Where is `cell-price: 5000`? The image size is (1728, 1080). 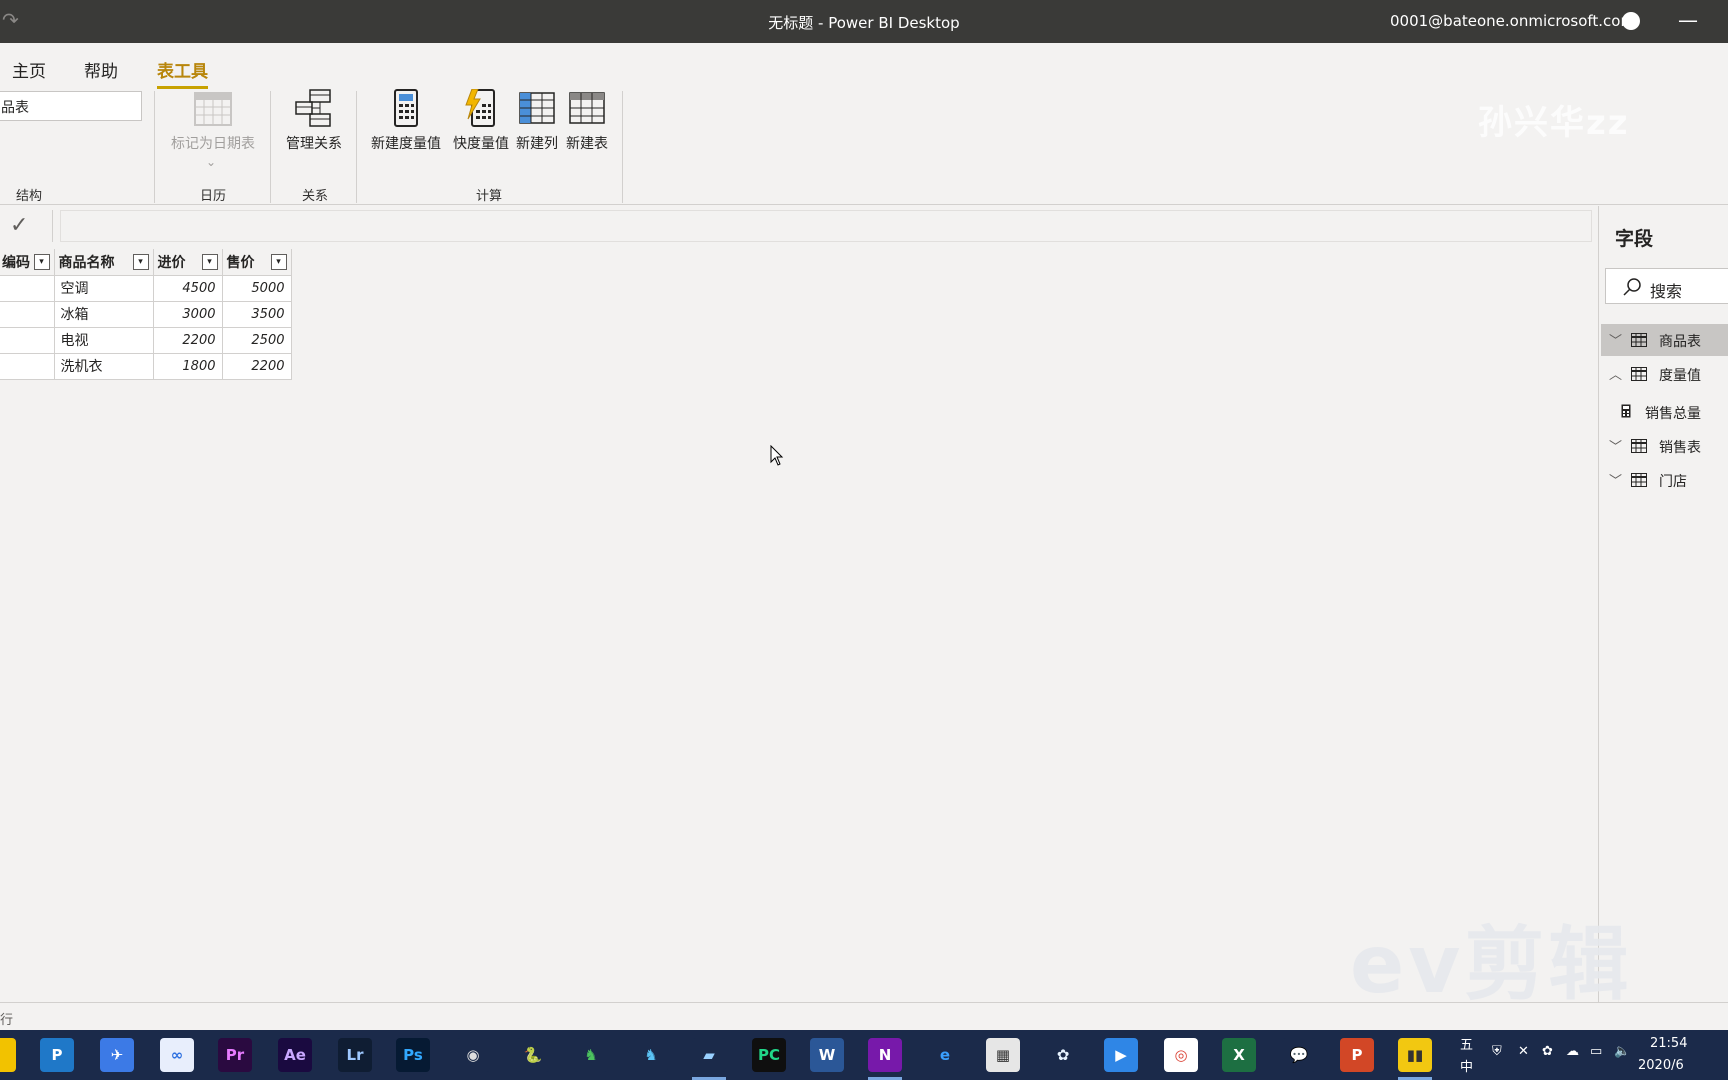
cell-price: 5000 is located at coordinates (257, 288).